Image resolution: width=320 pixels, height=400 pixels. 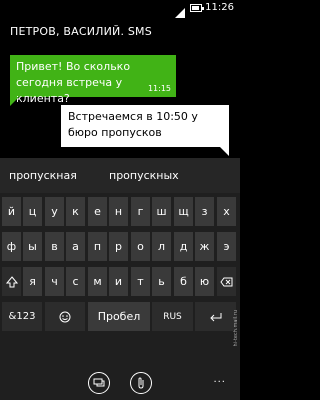 I want to click on key-г: г, so click(x=140, y=211).